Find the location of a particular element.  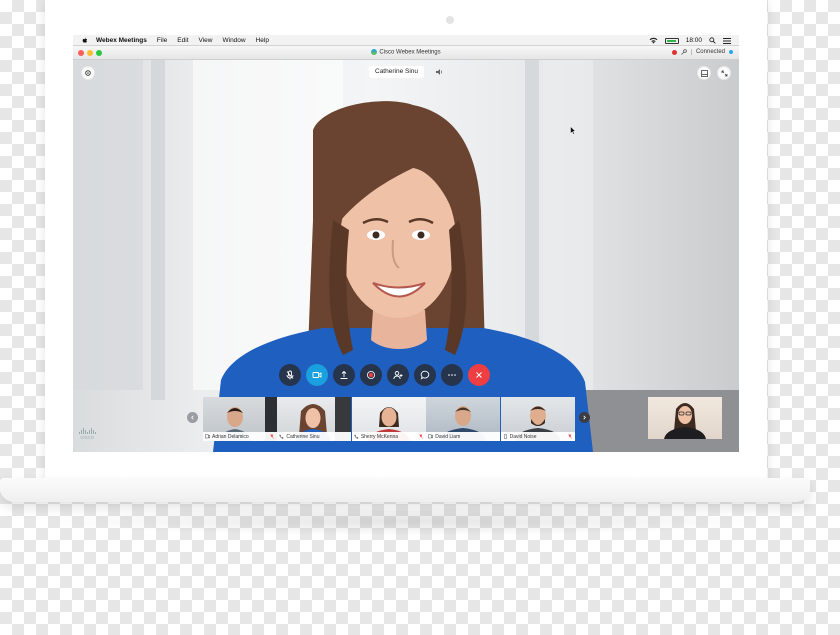

battery-icon is located at coordinates (671, 40).